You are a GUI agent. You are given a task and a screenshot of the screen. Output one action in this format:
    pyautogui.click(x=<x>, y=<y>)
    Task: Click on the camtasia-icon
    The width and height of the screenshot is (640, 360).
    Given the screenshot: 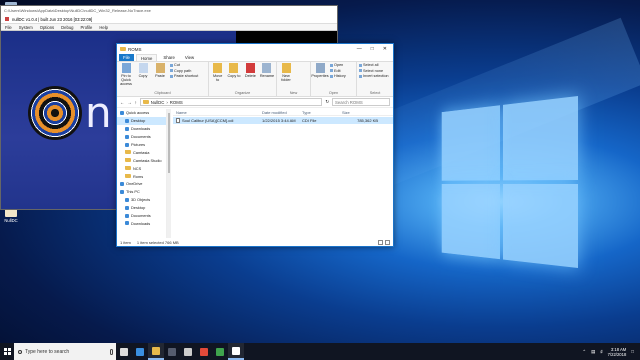 What is the action you would take?
    pyautogui.click(x=220, y=351)
    